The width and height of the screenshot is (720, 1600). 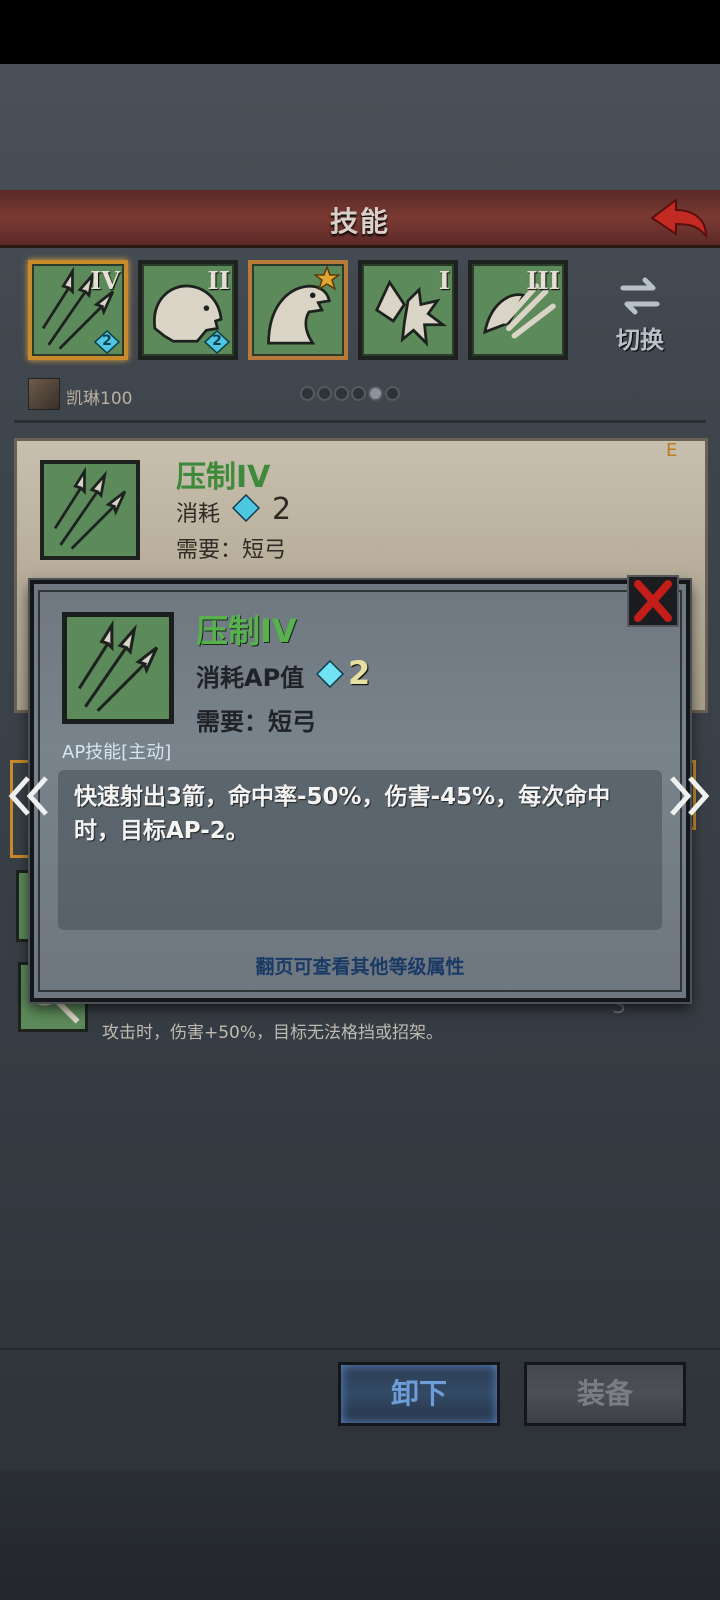 I want to click on previous-page-button, so click(x=30, y=796).